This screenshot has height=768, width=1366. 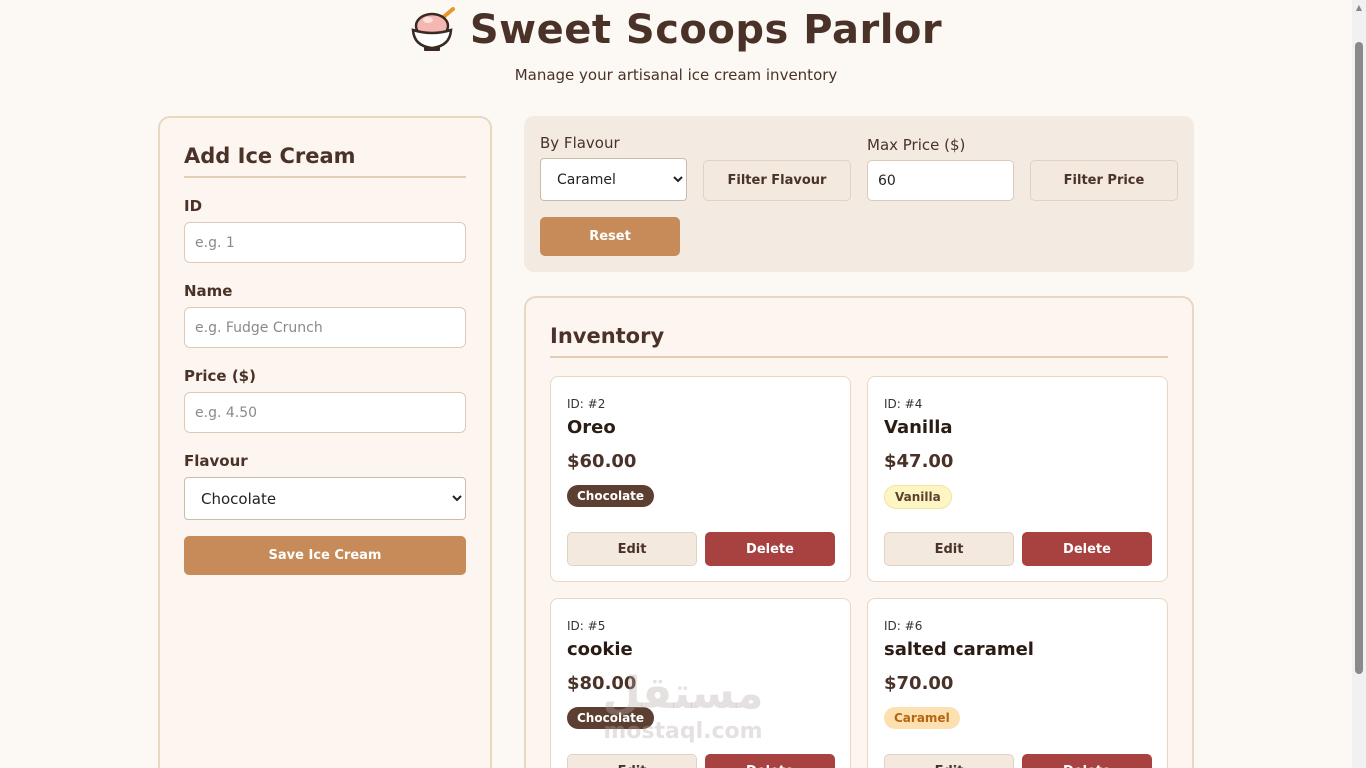 What do you see at coordinates (706, 30) in the screenshot?
I see `page-title: Sweet Scoops Parlor` at bounding box center [706, 30].